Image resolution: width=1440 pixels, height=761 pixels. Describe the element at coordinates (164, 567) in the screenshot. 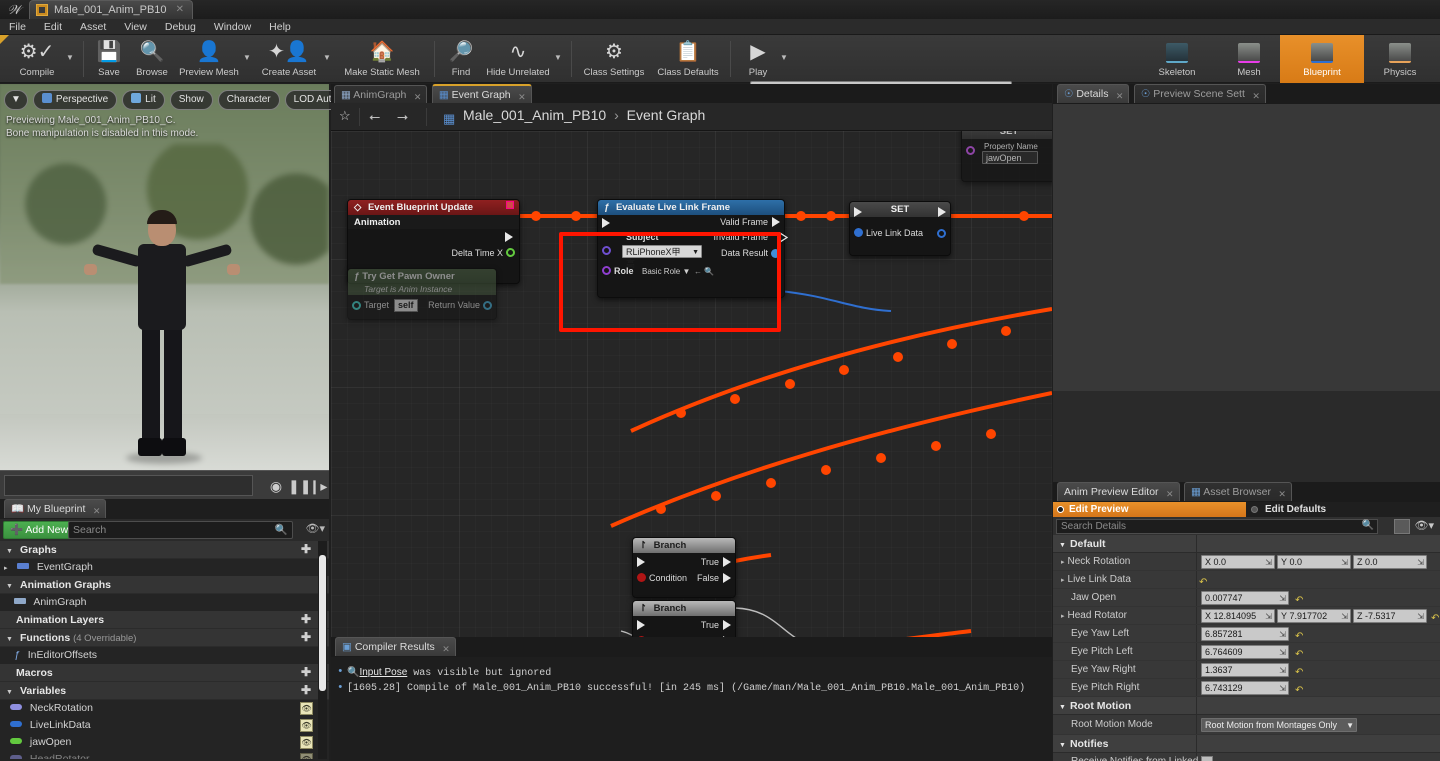

I see `bp-row-eventgraph: ▸ EventGraph` at that location.